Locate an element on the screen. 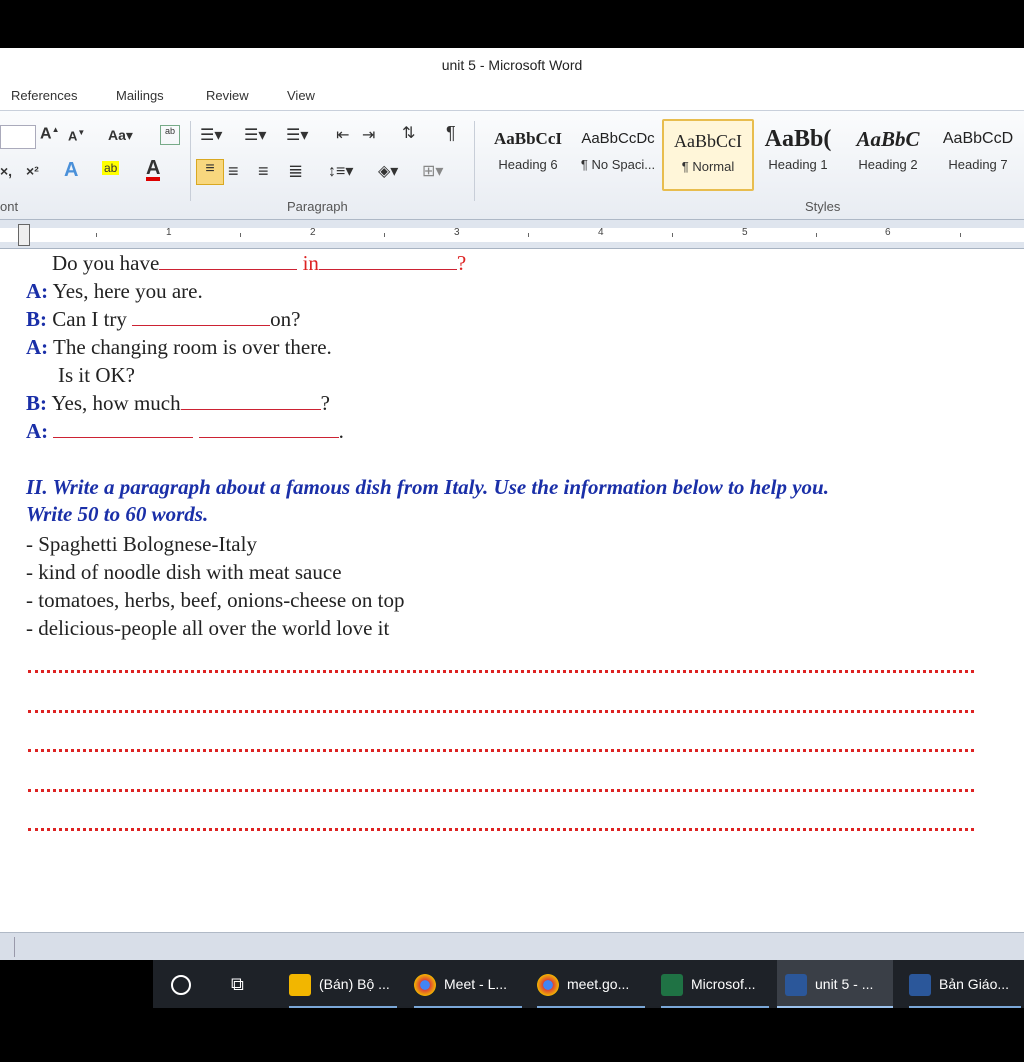 This screenshot has height=1062, width=1024. bullets-icon: ☰▾ is located at coordinates (211, 135).